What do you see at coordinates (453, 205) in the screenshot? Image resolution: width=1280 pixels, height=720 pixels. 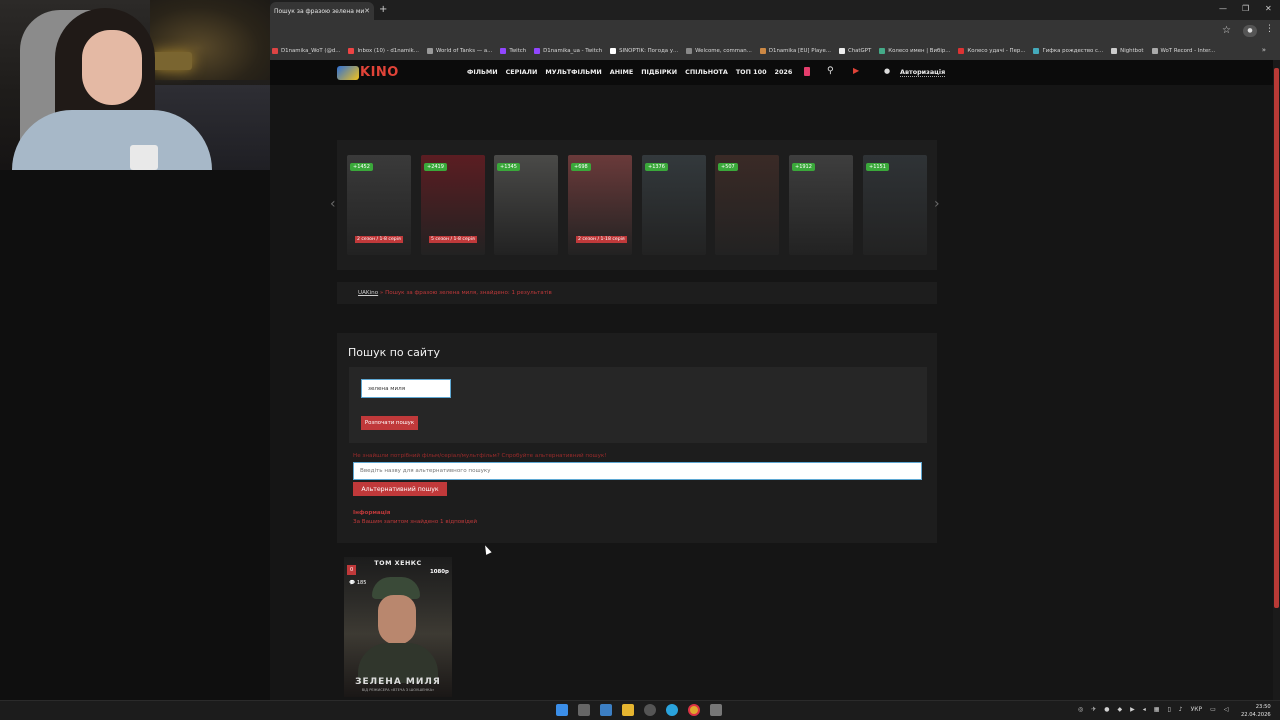 I see `slider-poster: +2419 5 сезон / 1-8 серія` at bounding box center [453, 205].